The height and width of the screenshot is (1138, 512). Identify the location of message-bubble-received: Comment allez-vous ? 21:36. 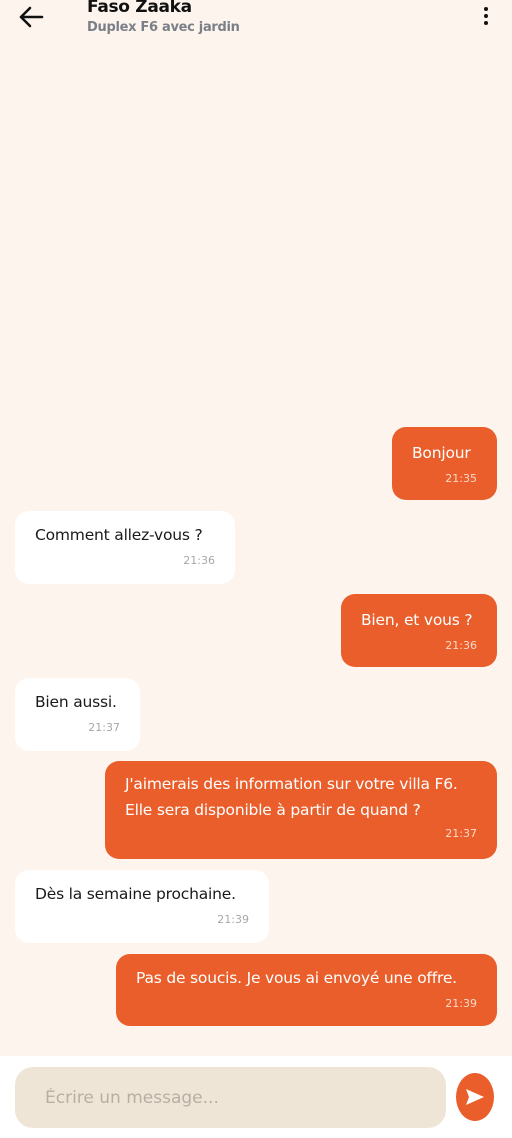
(125, 547).